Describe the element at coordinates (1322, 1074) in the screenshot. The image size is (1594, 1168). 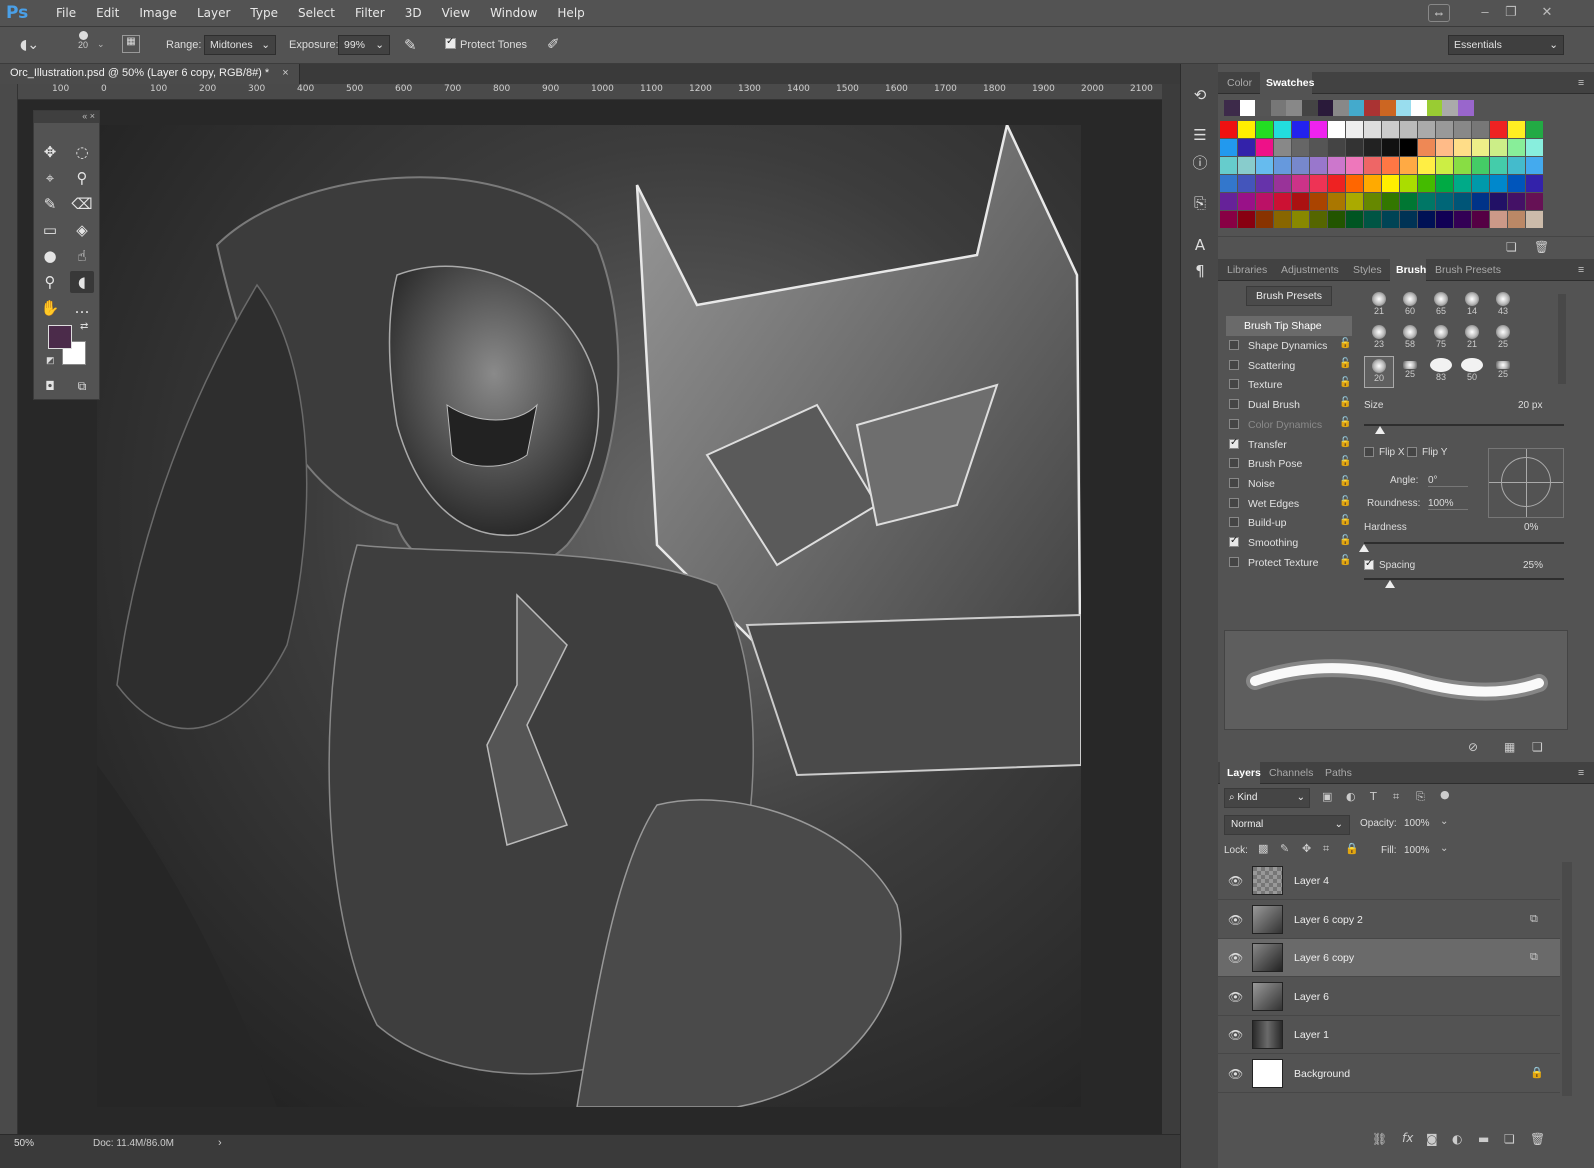
I see `layer-name: Background` at that location.